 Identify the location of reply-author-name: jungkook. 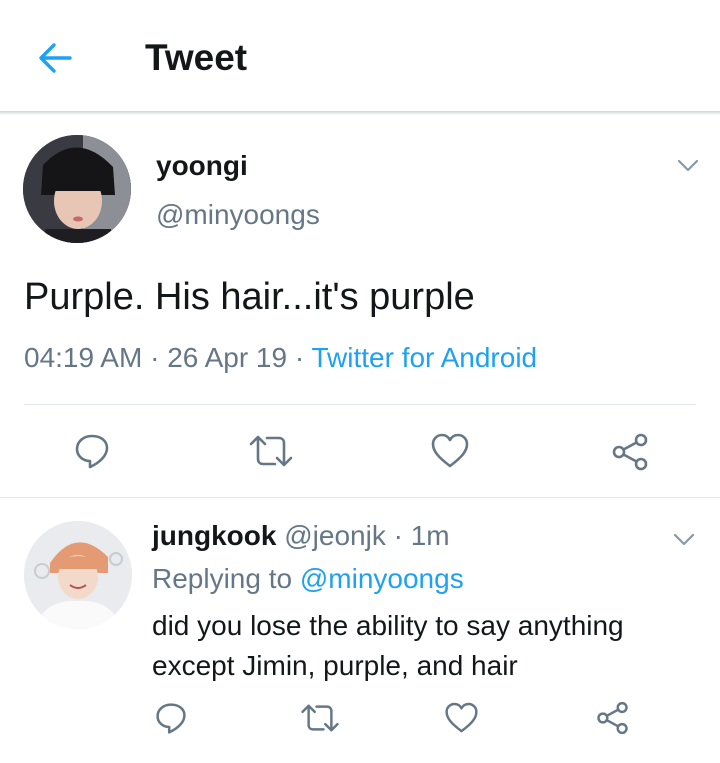
(214, 535).